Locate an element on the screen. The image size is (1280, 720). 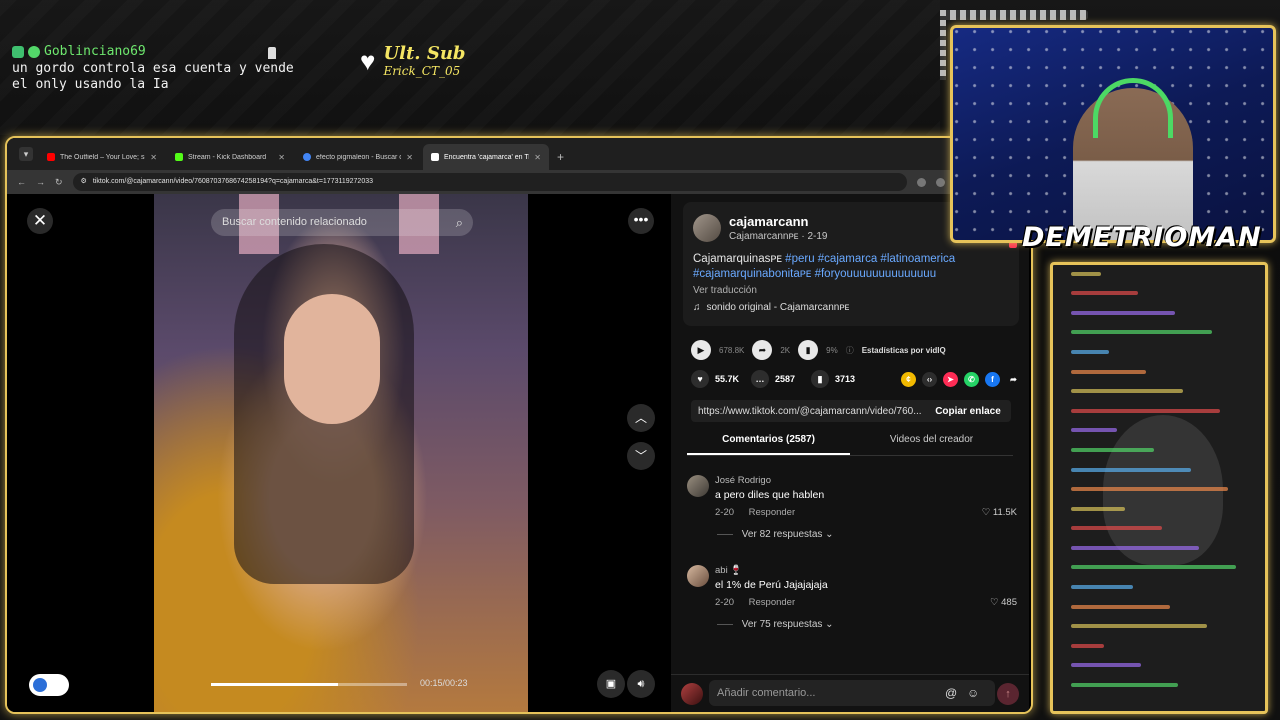
comment-likes: ♡ 485 is located at coordinates (1003, 602).